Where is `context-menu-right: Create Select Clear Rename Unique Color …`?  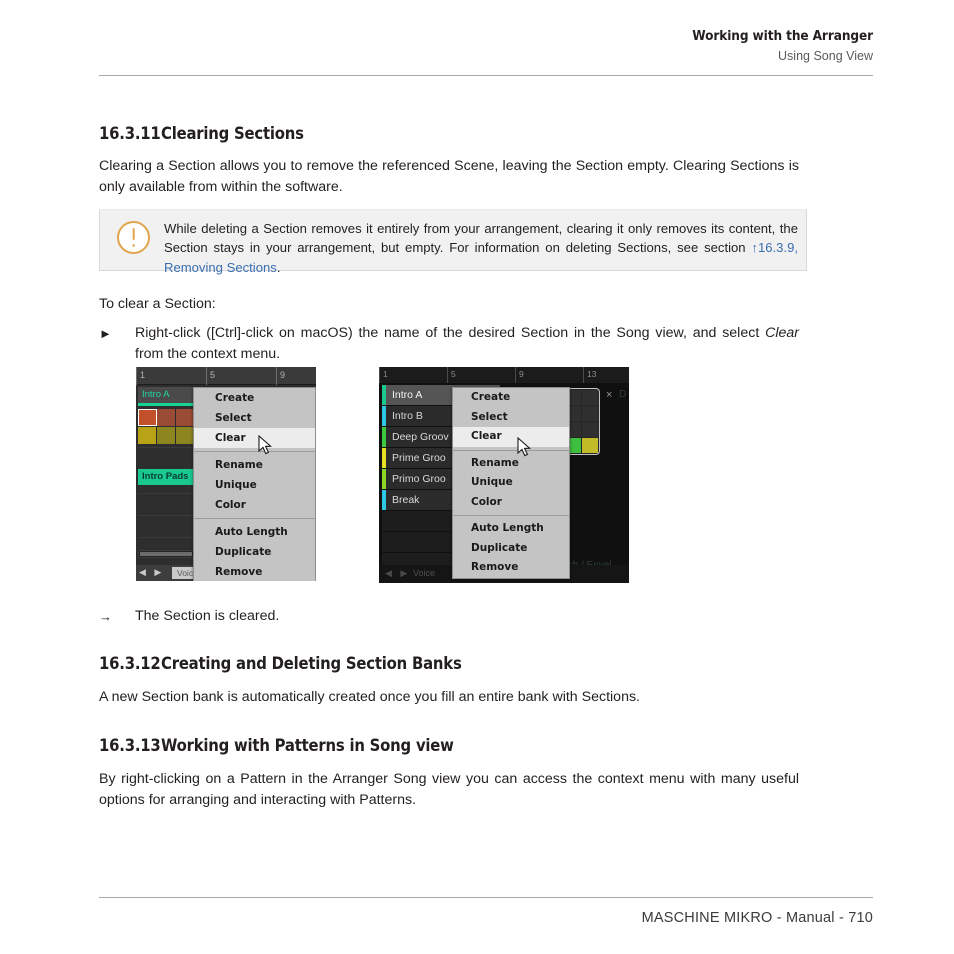
context-menu-right: Create Select Clear Rename Unique Color … is located at coordinates (511, 483).